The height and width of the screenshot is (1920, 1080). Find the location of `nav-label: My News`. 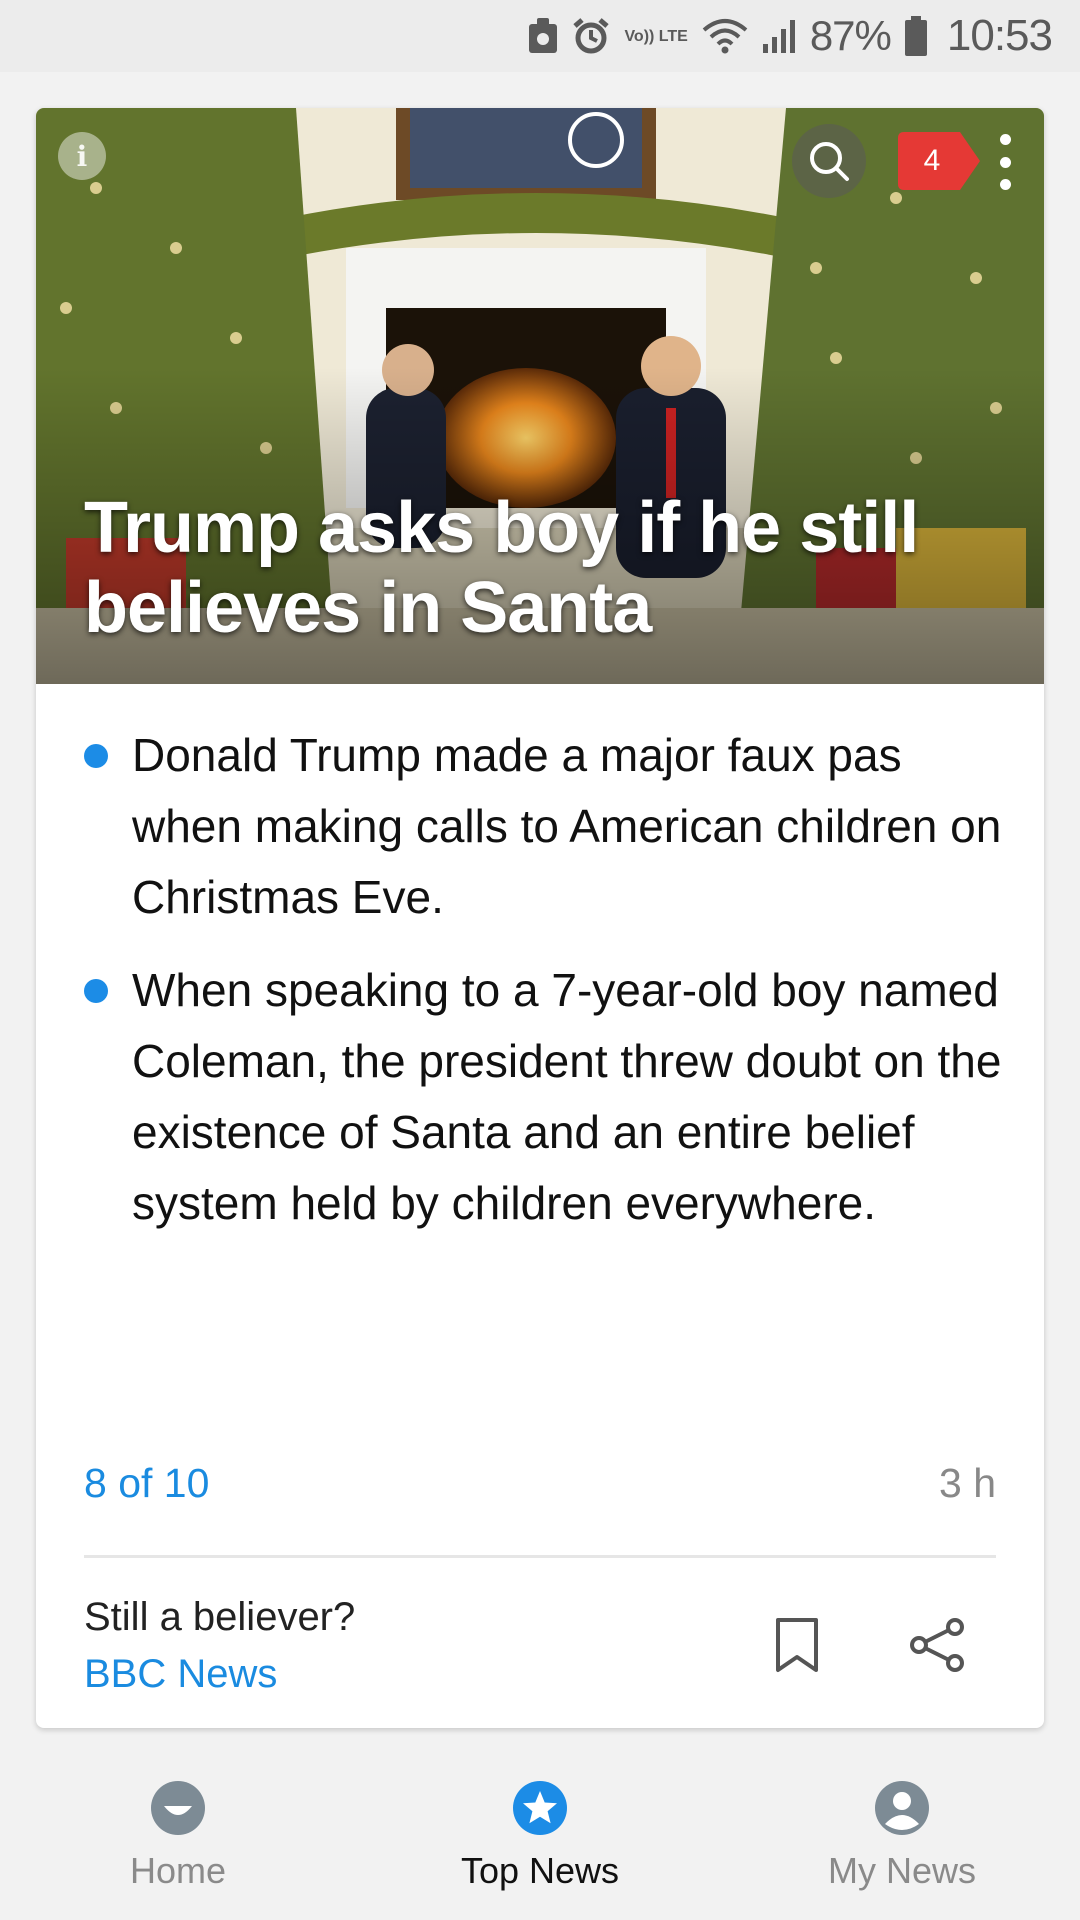

nav-label: My News is located at coordinates (901, 1870).